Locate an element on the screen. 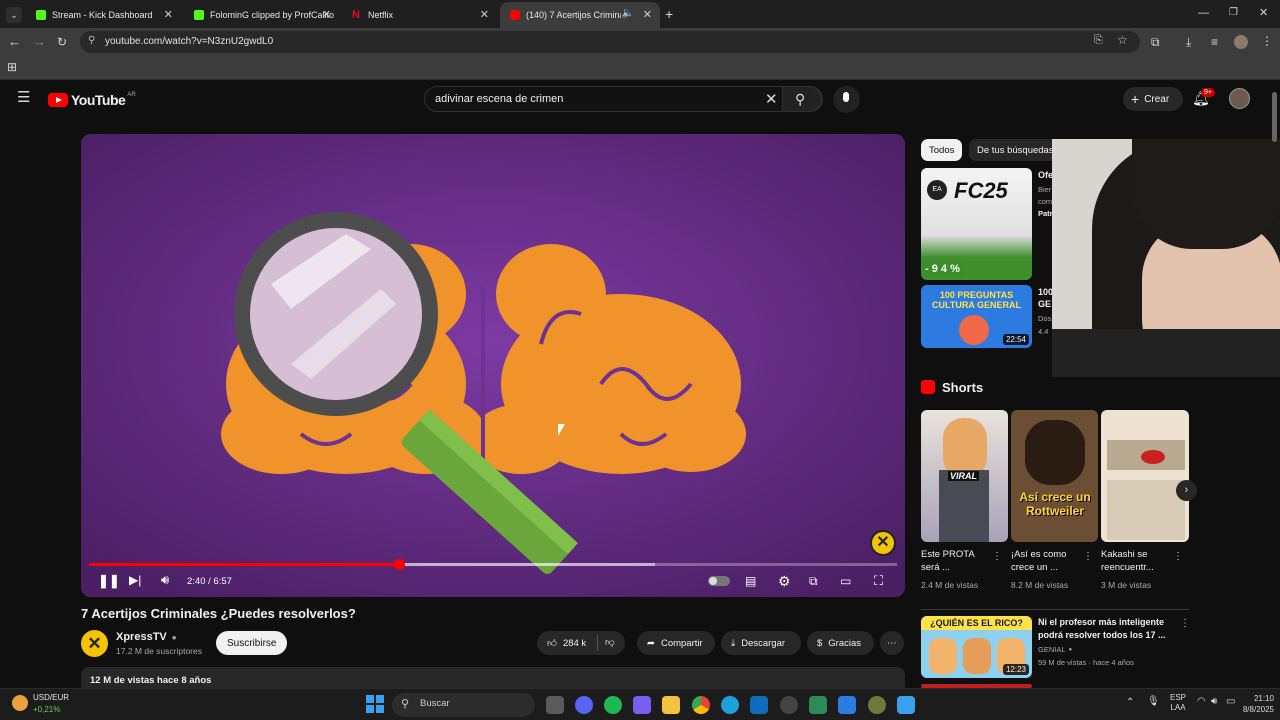 Image resolution: width=1280 pixels, height=720 pixels. related-channel: GENIAL ● is located at coordinates (1055, 649).